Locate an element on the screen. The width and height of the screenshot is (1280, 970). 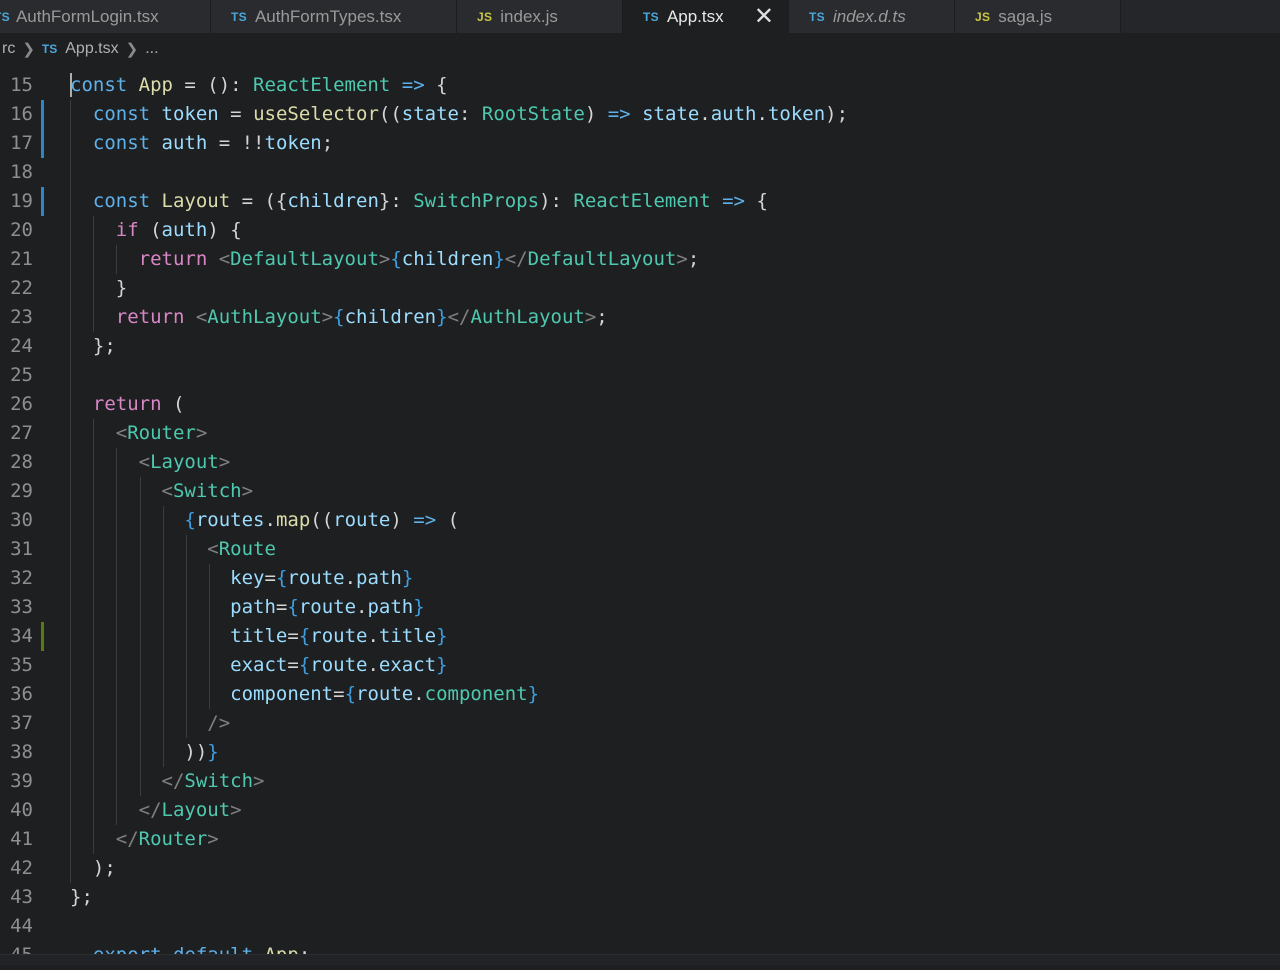
line-number: 21 is located at coordinates (21, 259).